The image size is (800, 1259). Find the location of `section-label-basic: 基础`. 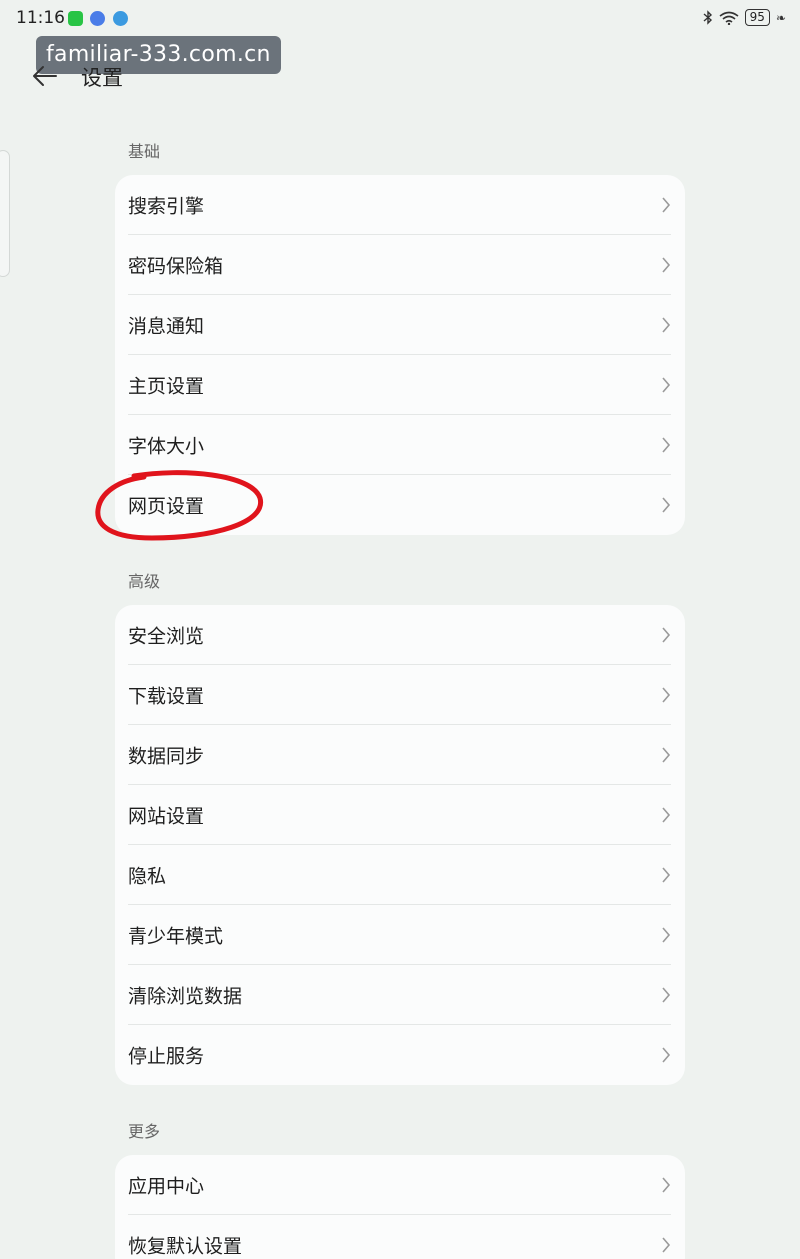

section-label-basic: 基础 is located at coordinates (144, 151).